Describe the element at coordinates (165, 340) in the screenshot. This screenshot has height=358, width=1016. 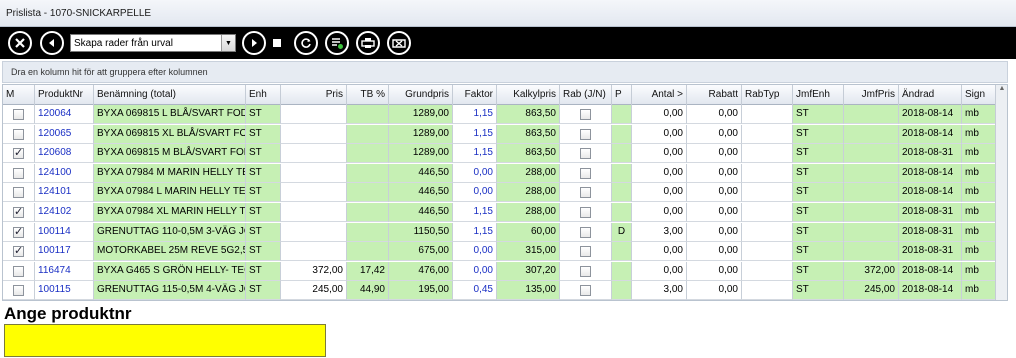
I see `product-number-input` at that location.